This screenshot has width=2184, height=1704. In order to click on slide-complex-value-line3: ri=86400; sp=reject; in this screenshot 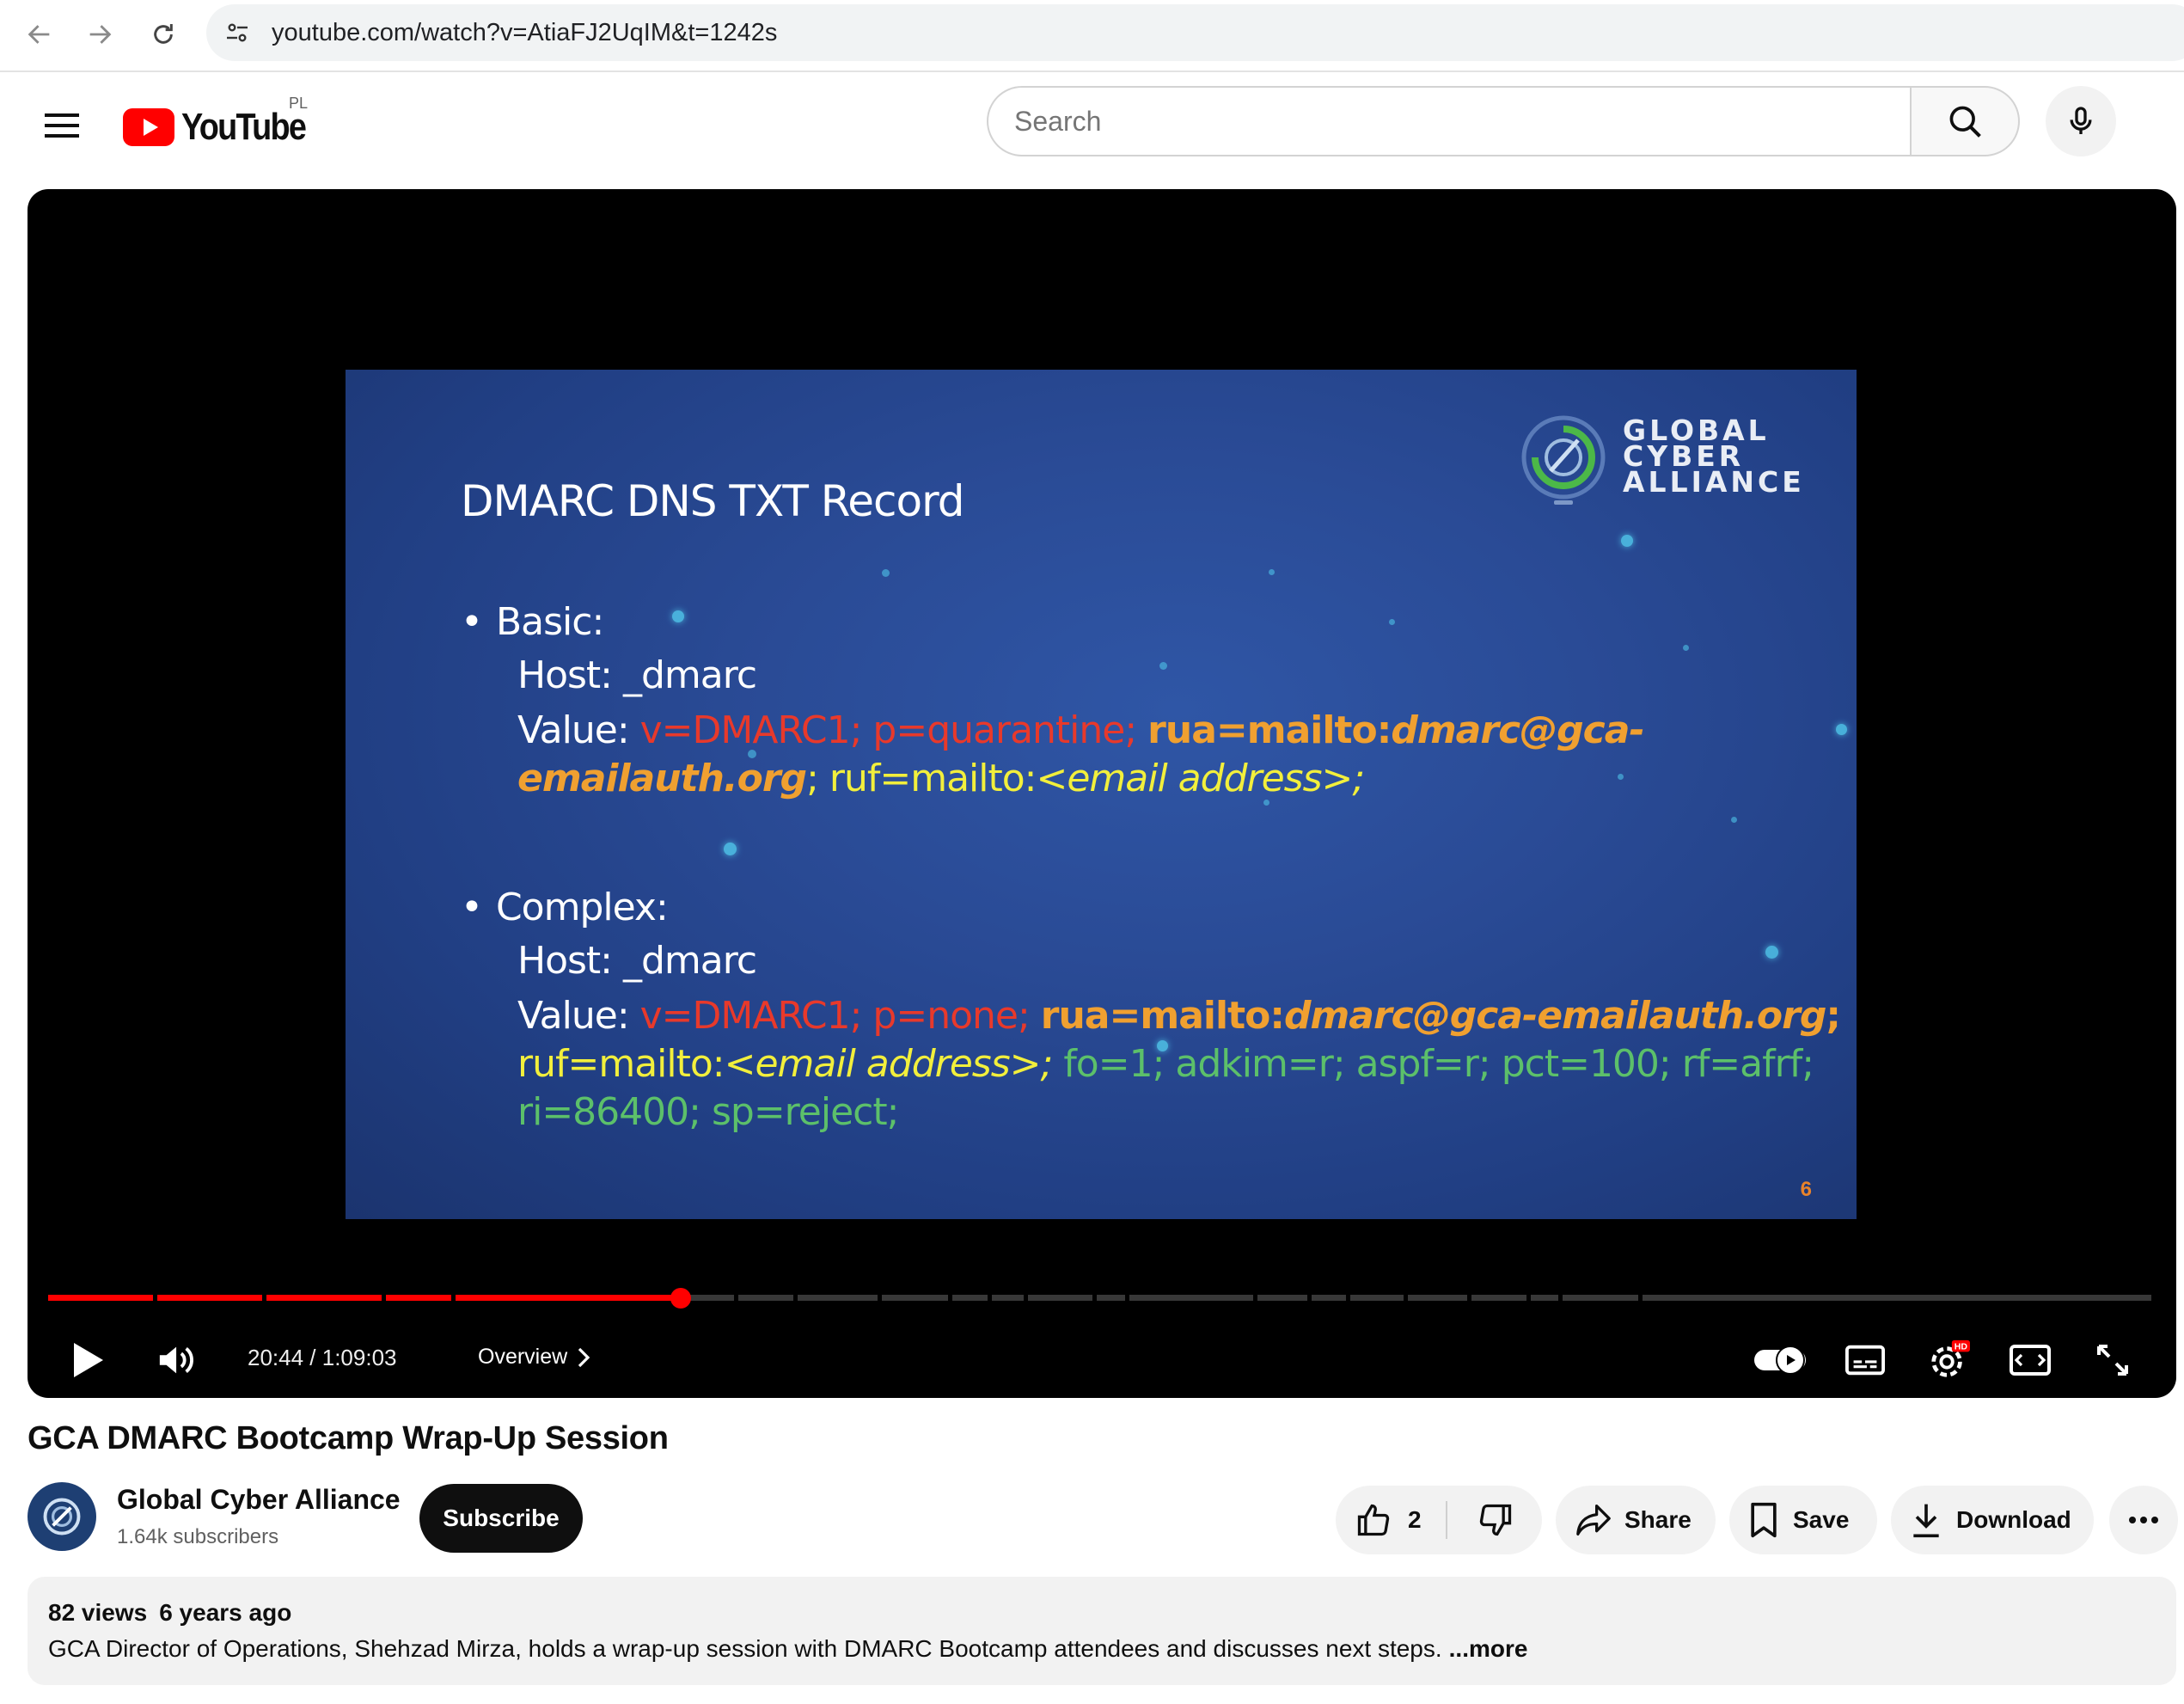, I will do `click(708, 1112)`.